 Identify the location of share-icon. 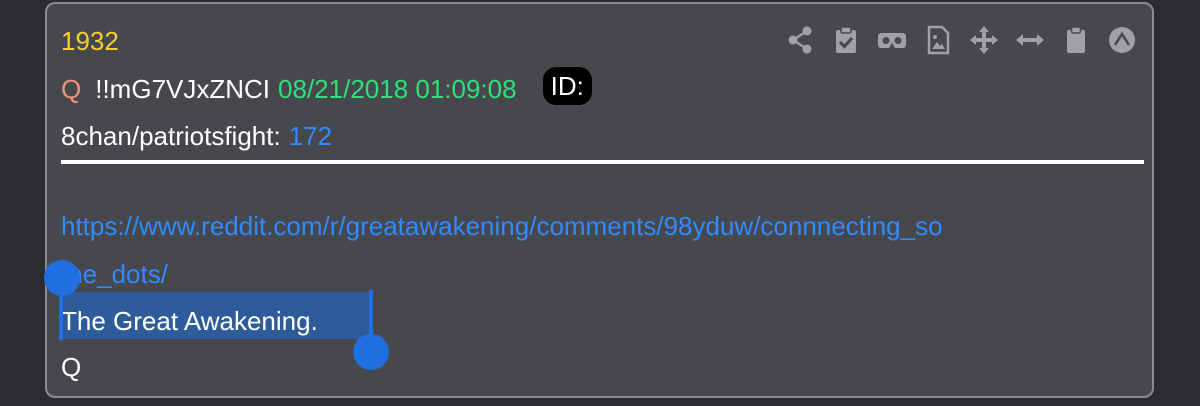
(800, 40).